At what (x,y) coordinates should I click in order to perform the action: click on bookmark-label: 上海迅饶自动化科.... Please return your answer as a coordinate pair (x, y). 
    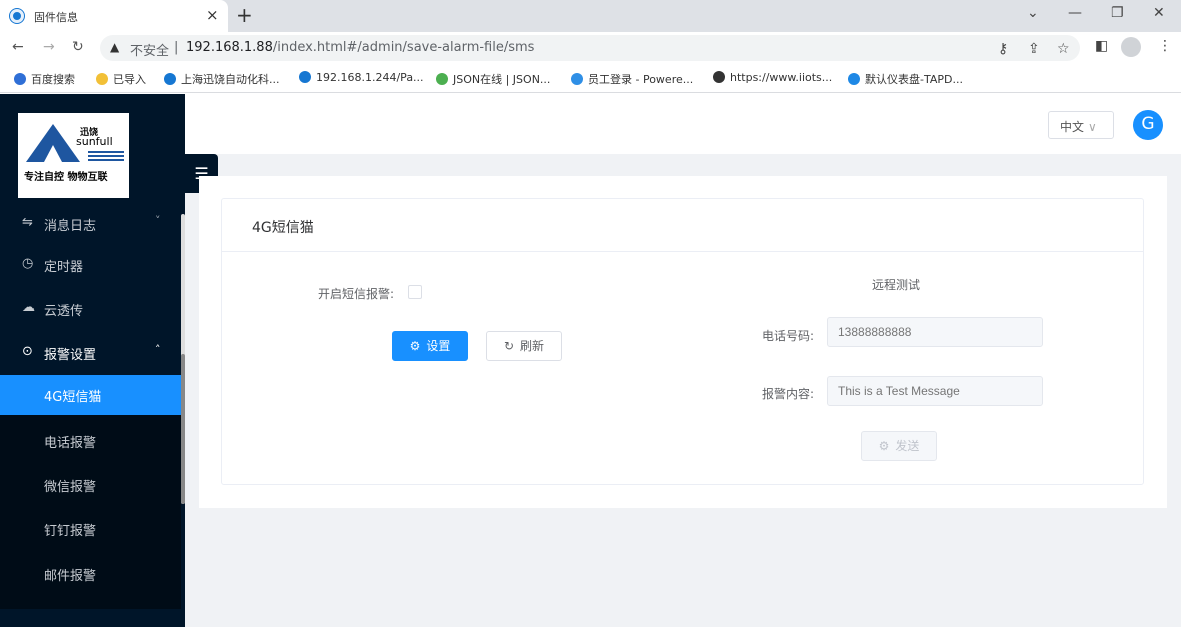
    Looking at the image, I should click on (230, 79).